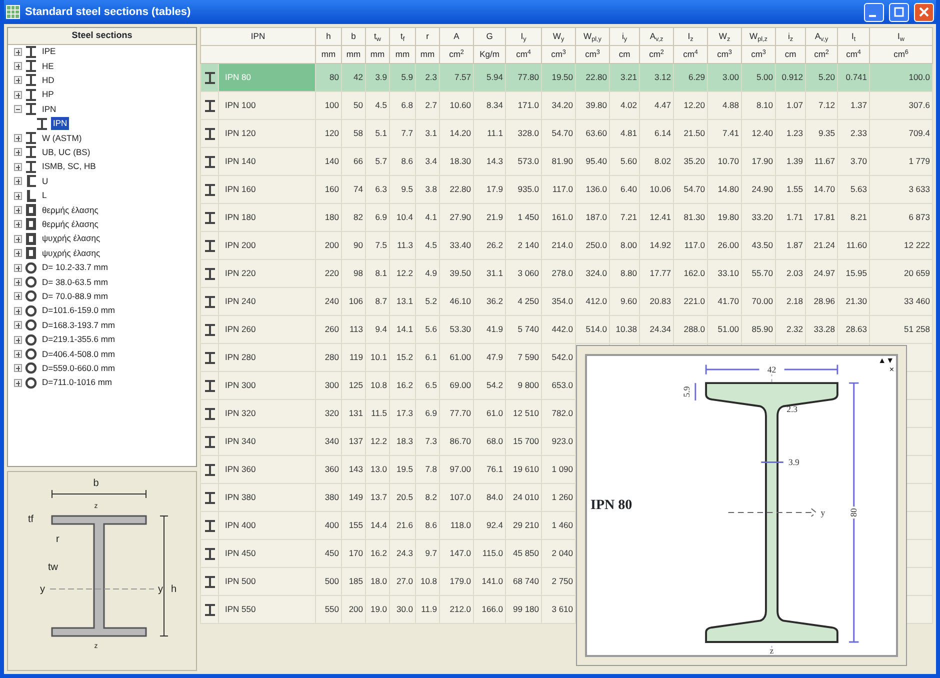  What do you see at coordinates (625, 37) in the screenshot?
I see `column-header: i$_{y}$` at bounding box center [625, 37].